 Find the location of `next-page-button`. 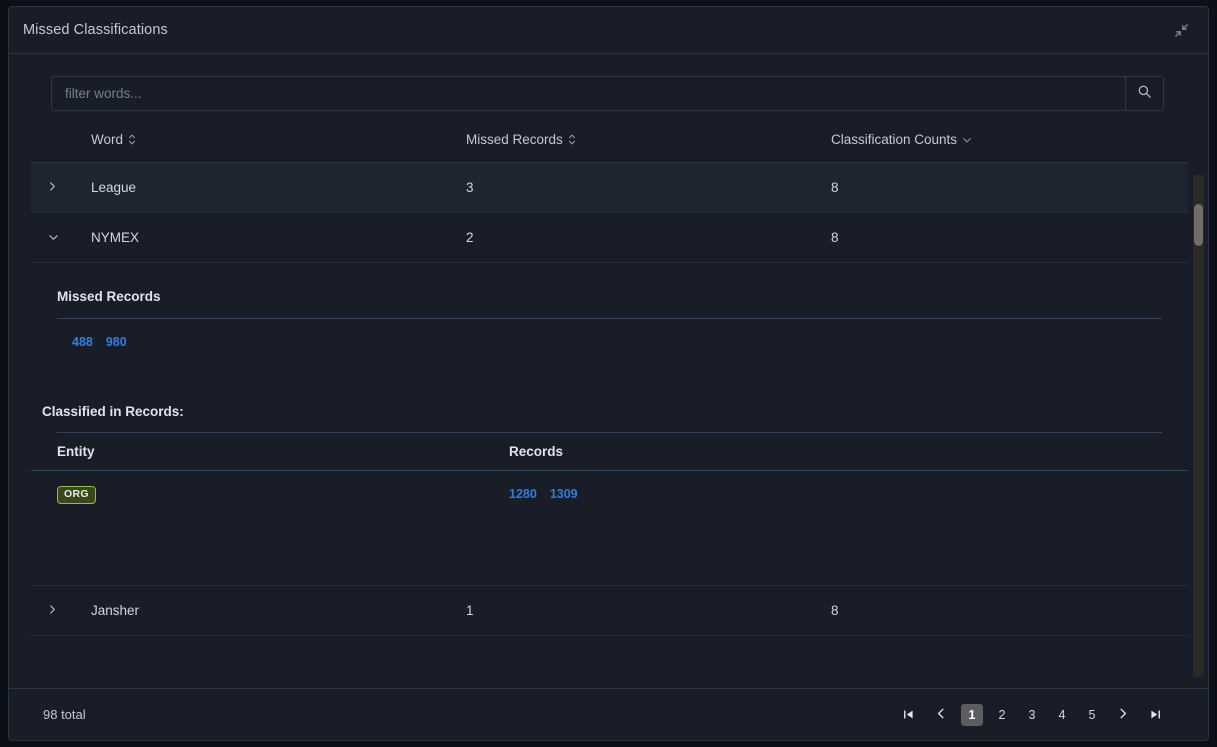

next-page-button is located at coordinates (1123, 715).